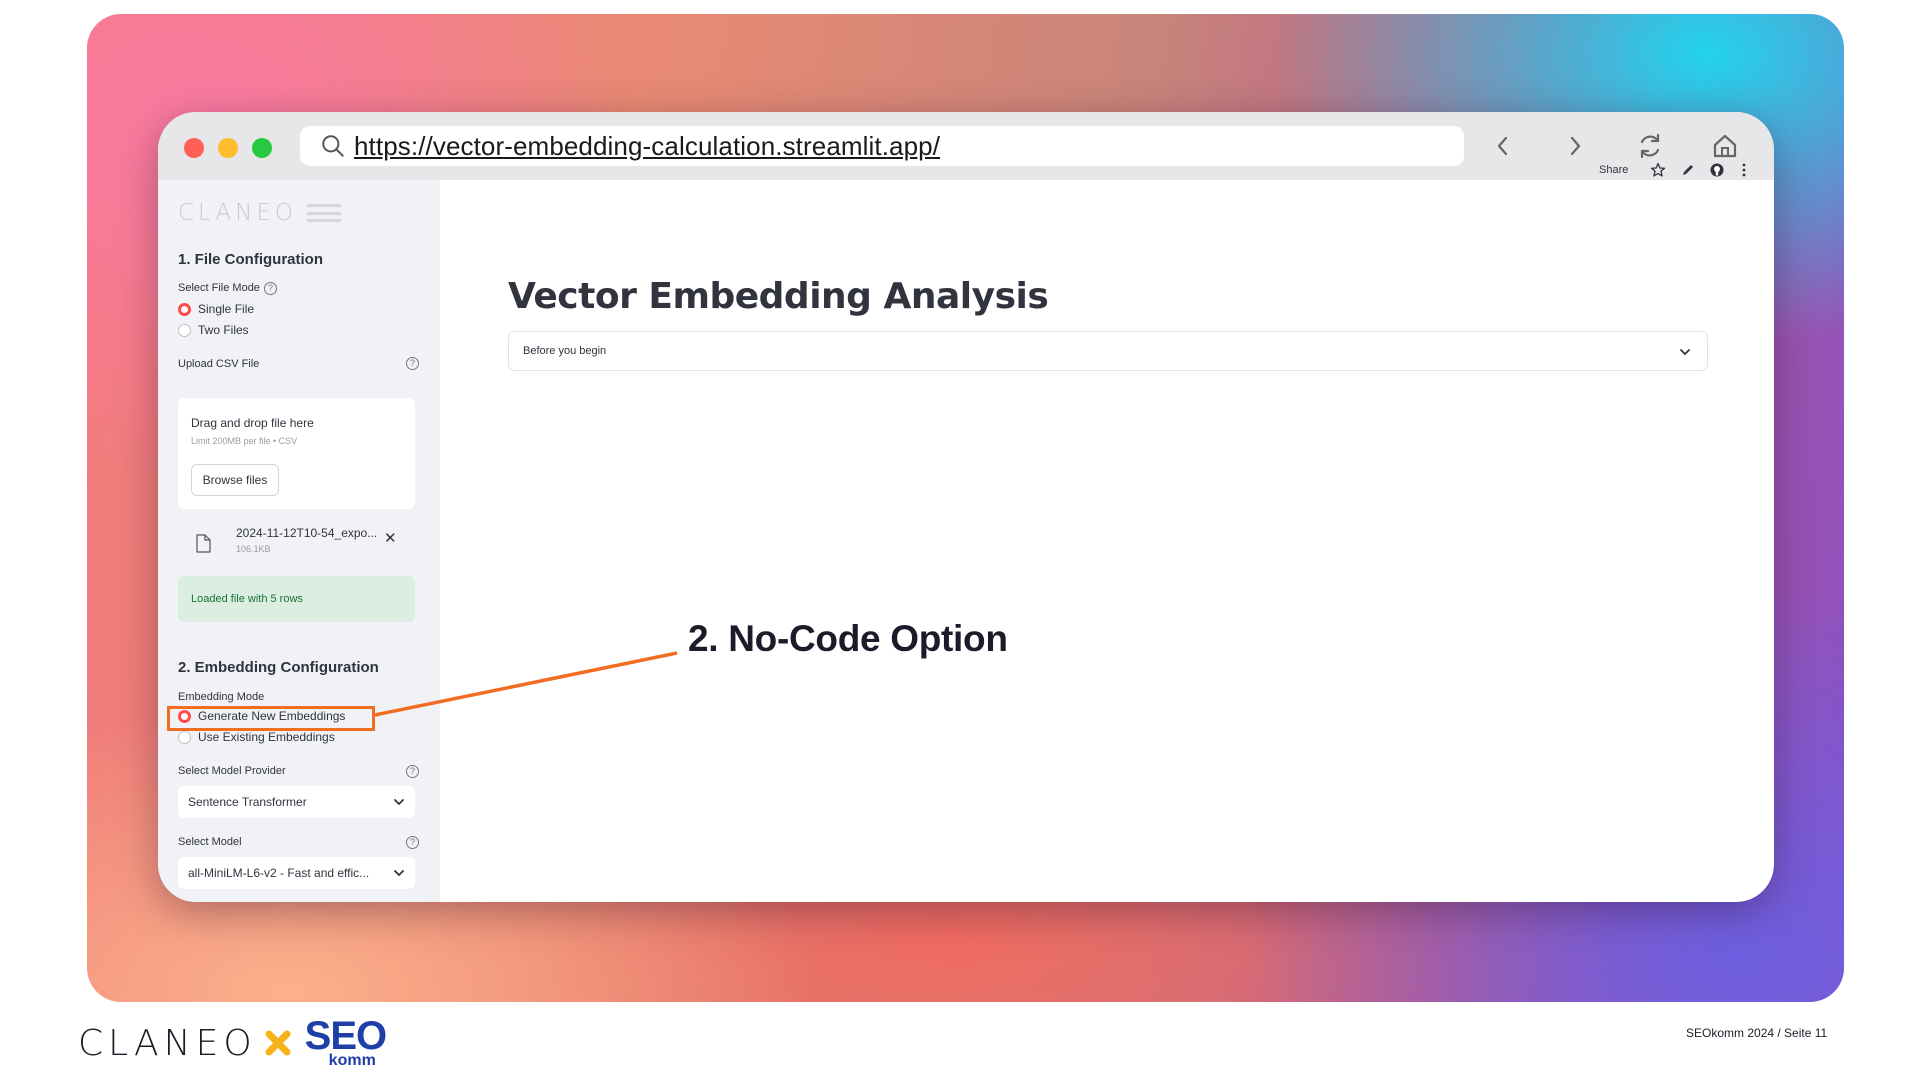 The image size is (1920, 1080). I want to click on page-number: SEOkomm 2024 / Seite 11, so click(1757, 1033).